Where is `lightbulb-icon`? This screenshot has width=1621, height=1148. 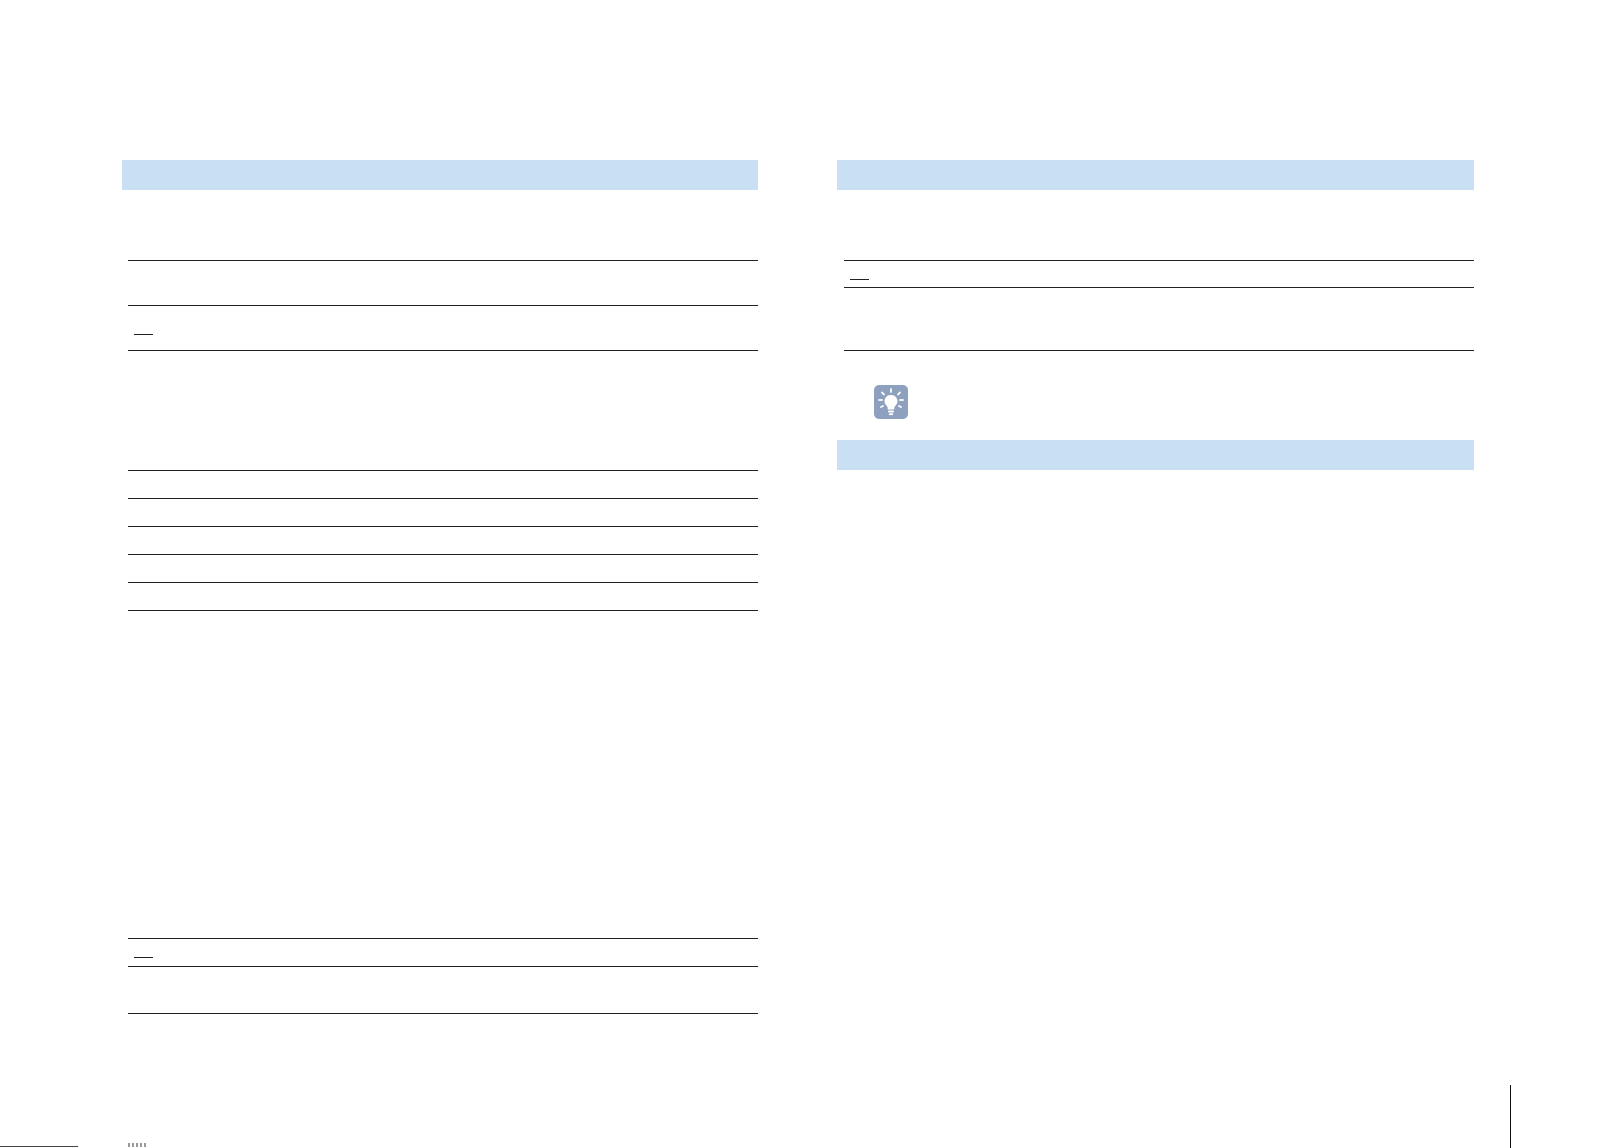 lightbulb-icon is located at coordinates (891, 402).